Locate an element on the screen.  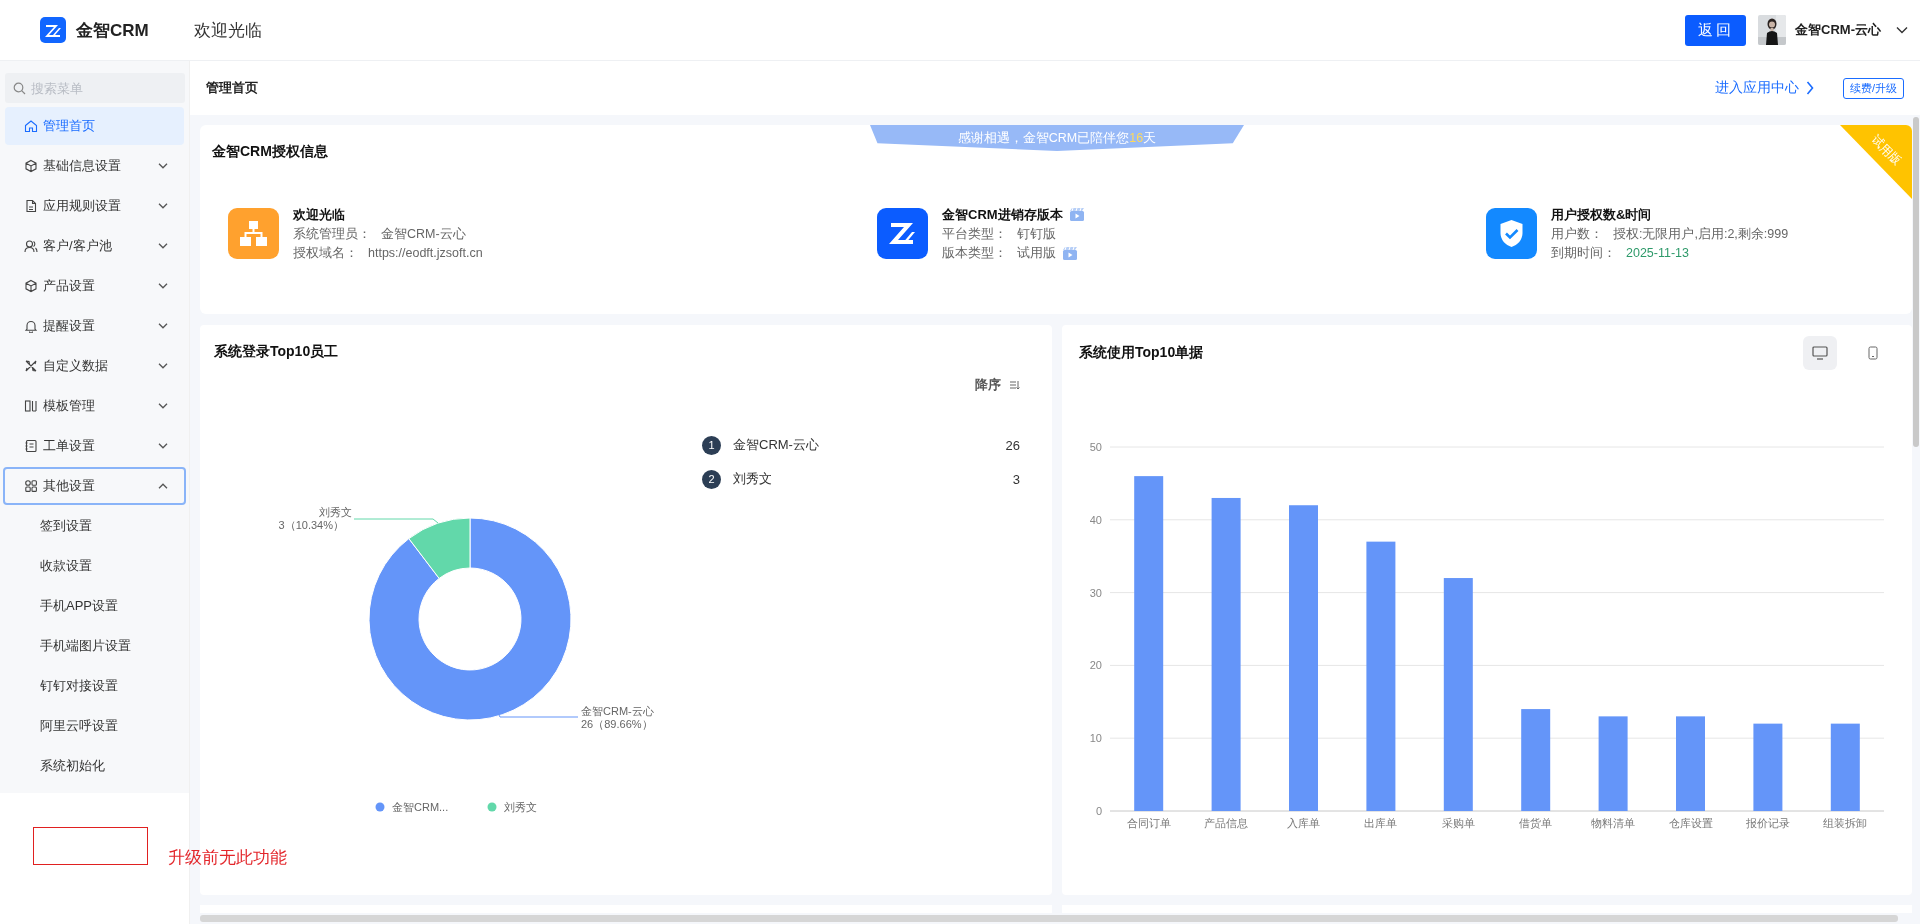
sidebar-item: 模板管理 is located at coordinates (94, 406).